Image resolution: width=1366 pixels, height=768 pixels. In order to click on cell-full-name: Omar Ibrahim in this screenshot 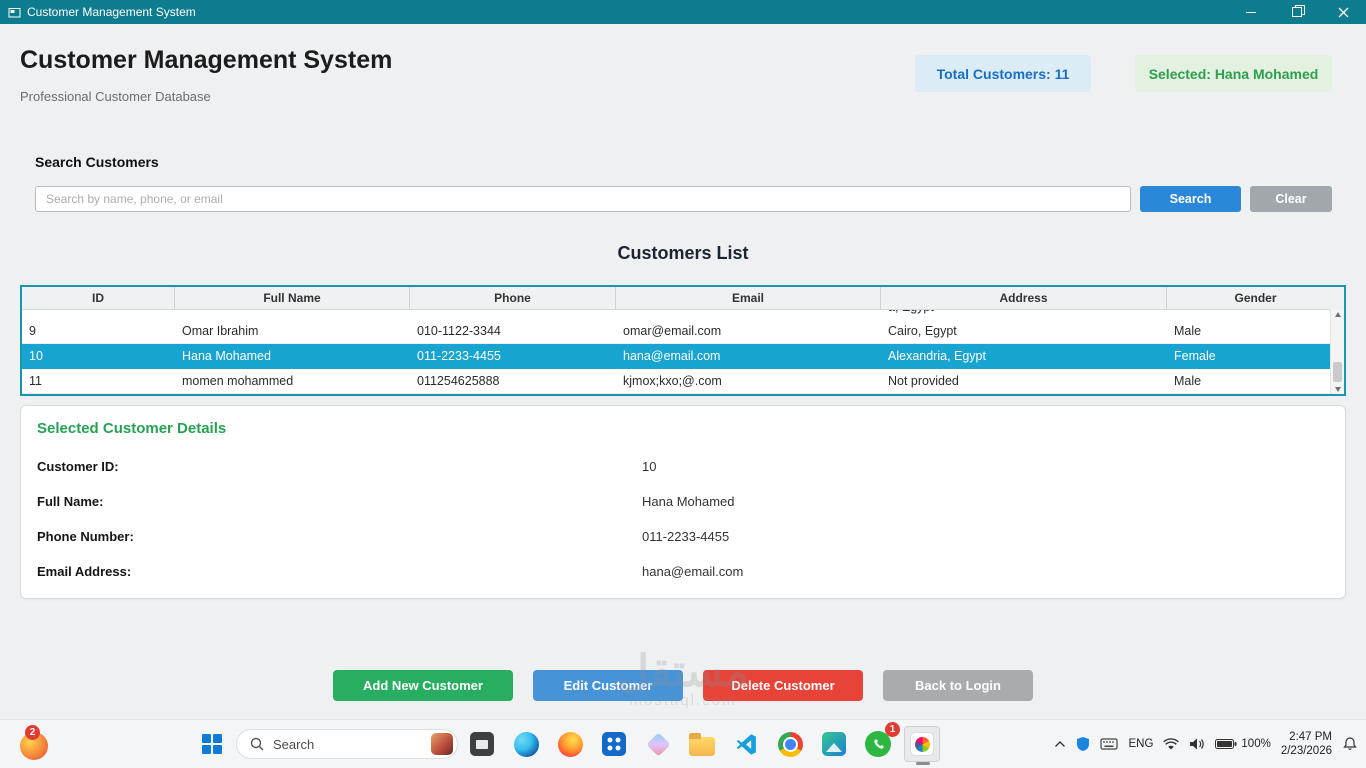, I will do `click(220, 331)`.